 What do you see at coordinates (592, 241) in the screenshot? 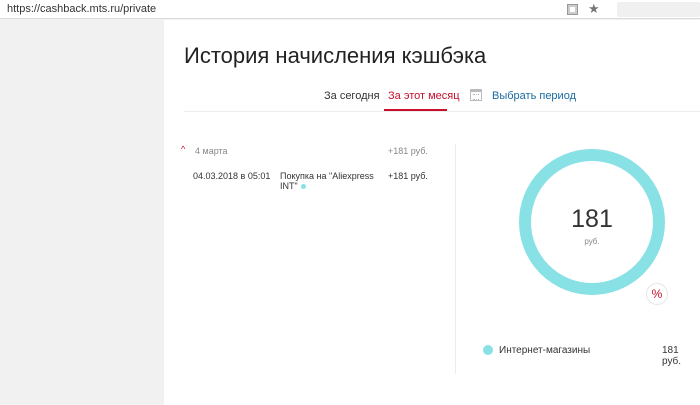
I see `donut-total-unit: руб.` at bounding box center [592, 241].